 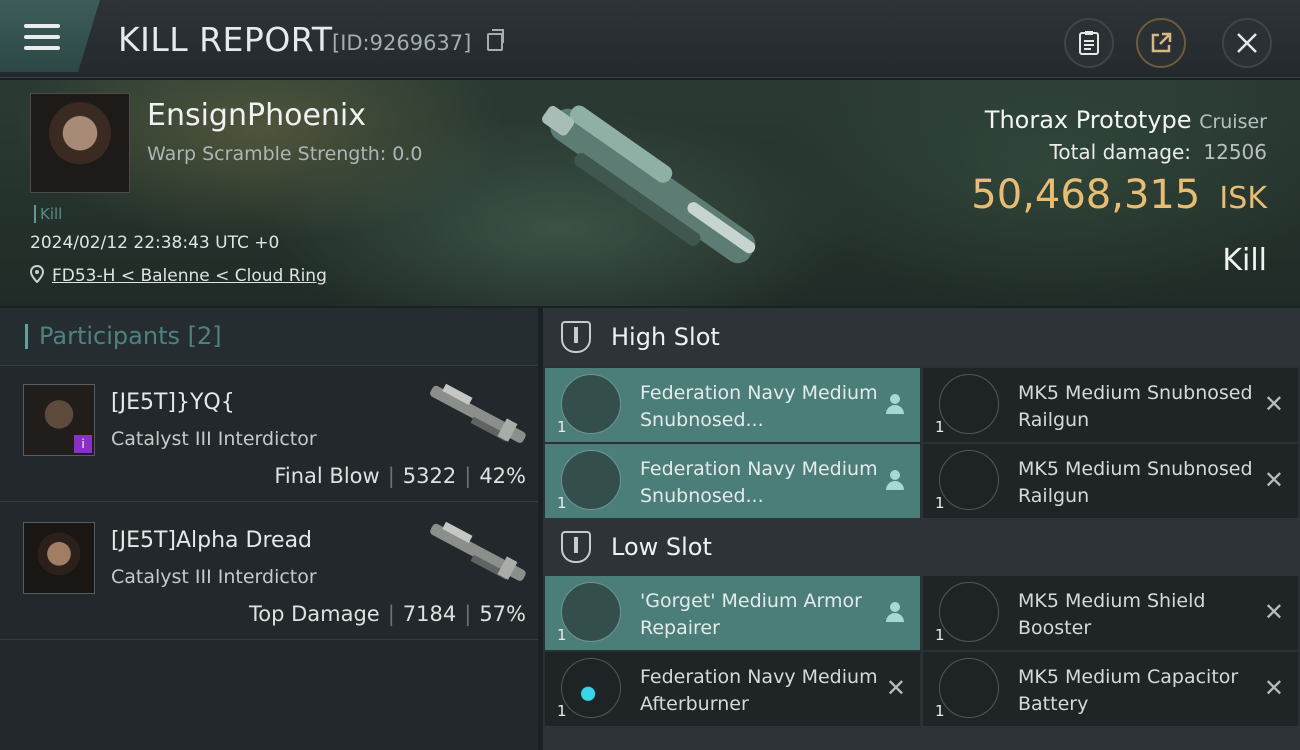 What do you see at coordinates (400, 476) in the screenshot?
I see `participant-stats: Final Blow | 5322 | 42%` at bounding box center [400, 476].